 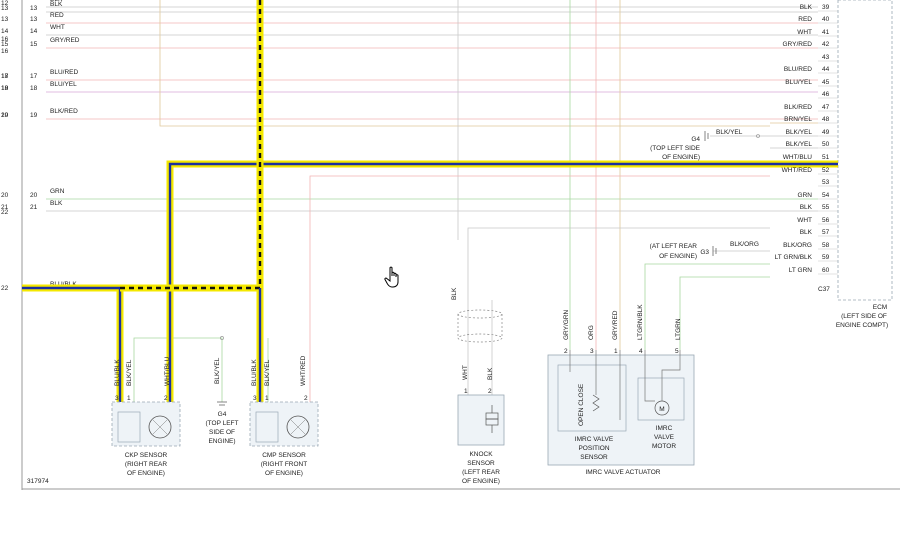 I want to click on left-pin-number: 20, so click(x=34, y=195).